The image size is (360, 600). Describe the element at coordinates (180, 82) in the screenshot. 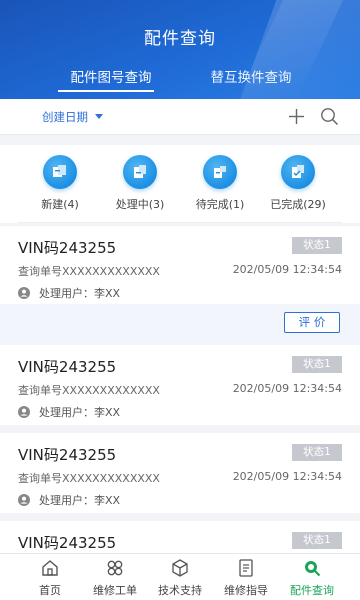

I see `tab-bar: 配件图号查询 替互换件查询` at that location.